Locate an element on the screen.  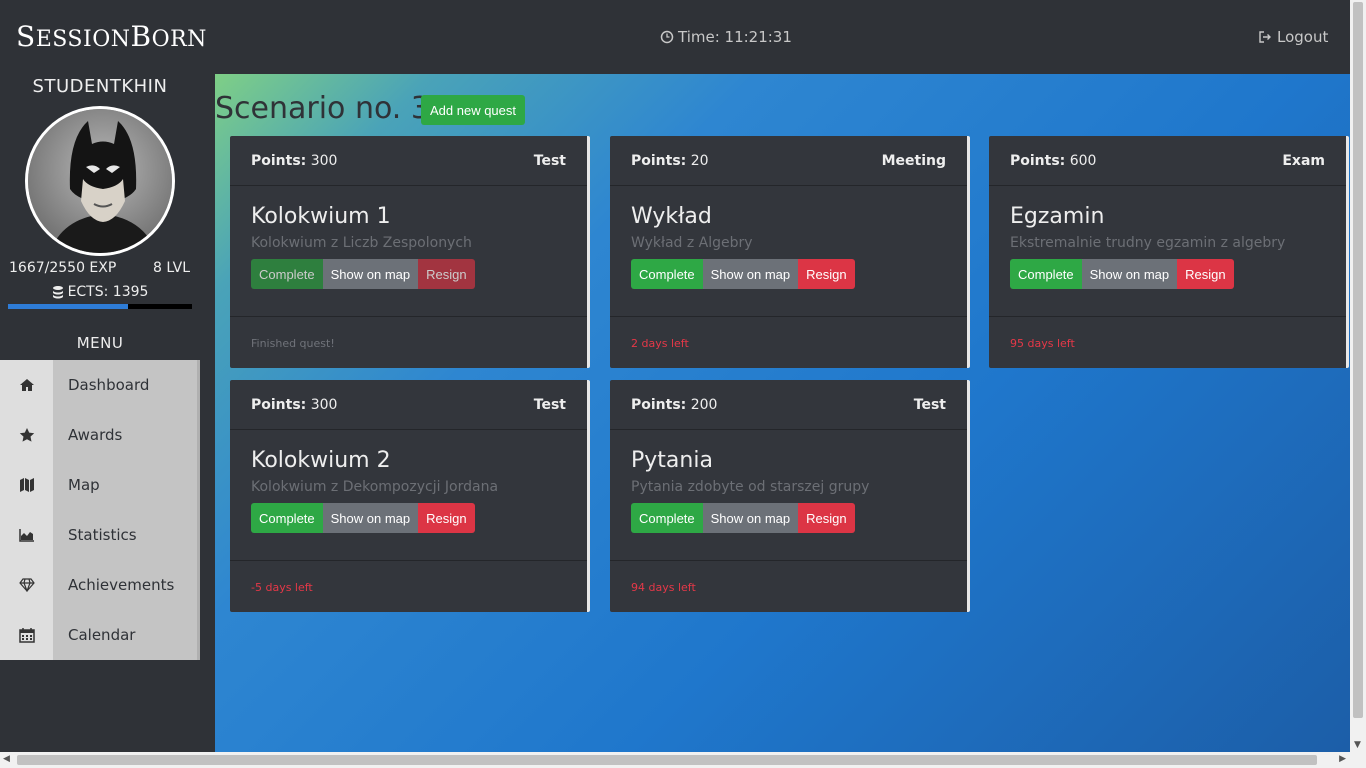
star-icon is located at coordinates (26, 435).